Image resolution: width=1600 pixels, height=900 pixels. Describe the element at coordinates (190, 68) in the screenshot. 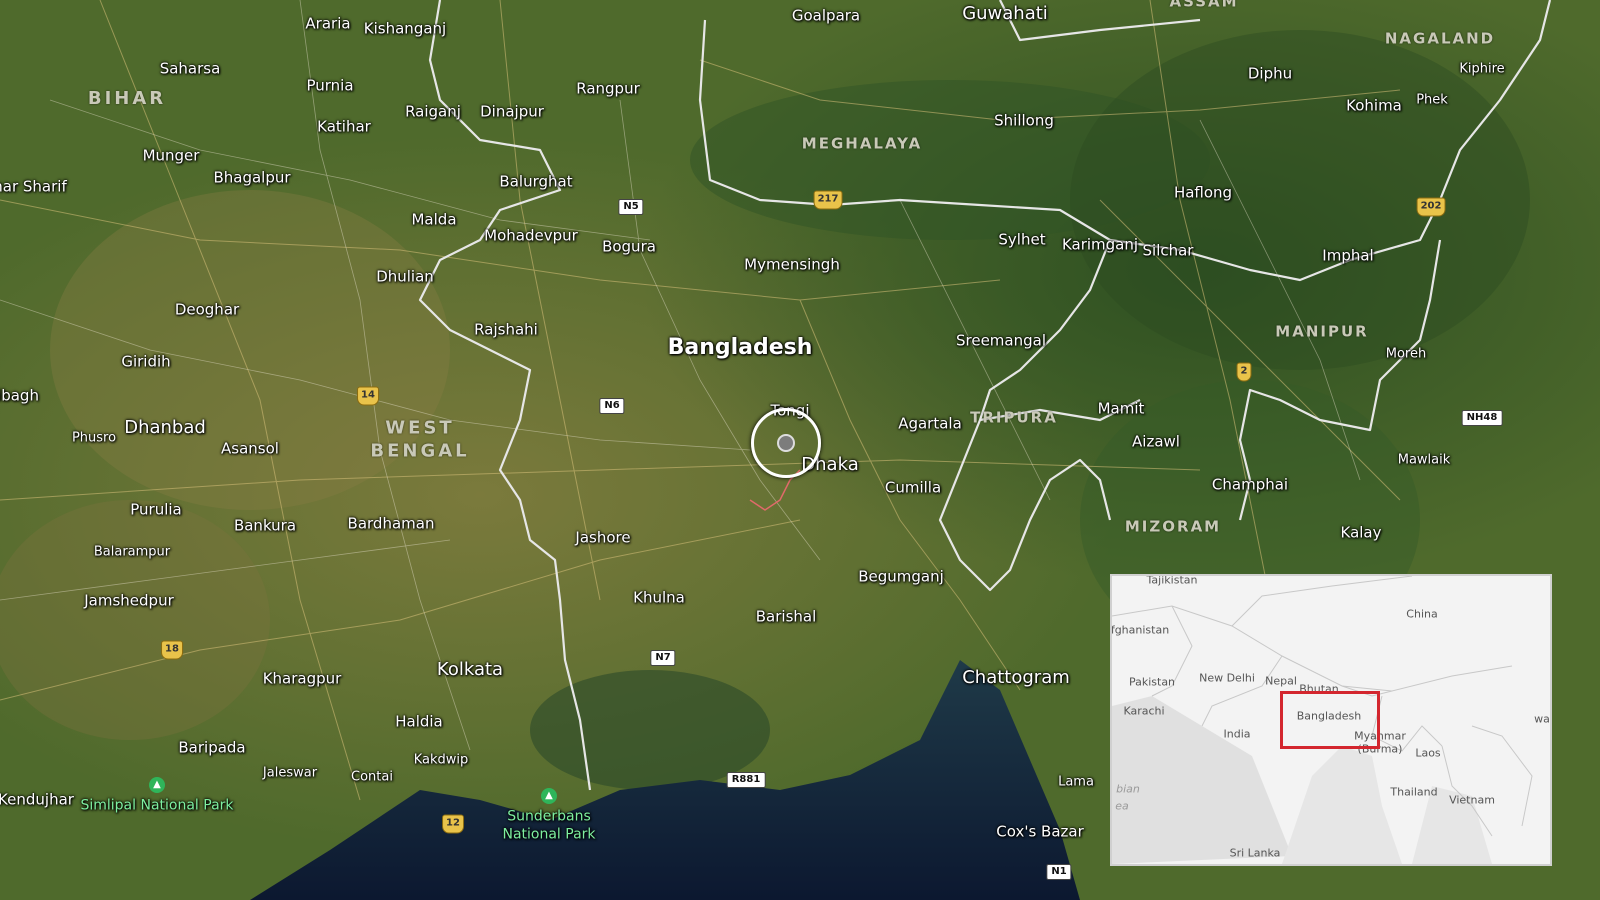

I see `city-label: Saharsa` at that location.